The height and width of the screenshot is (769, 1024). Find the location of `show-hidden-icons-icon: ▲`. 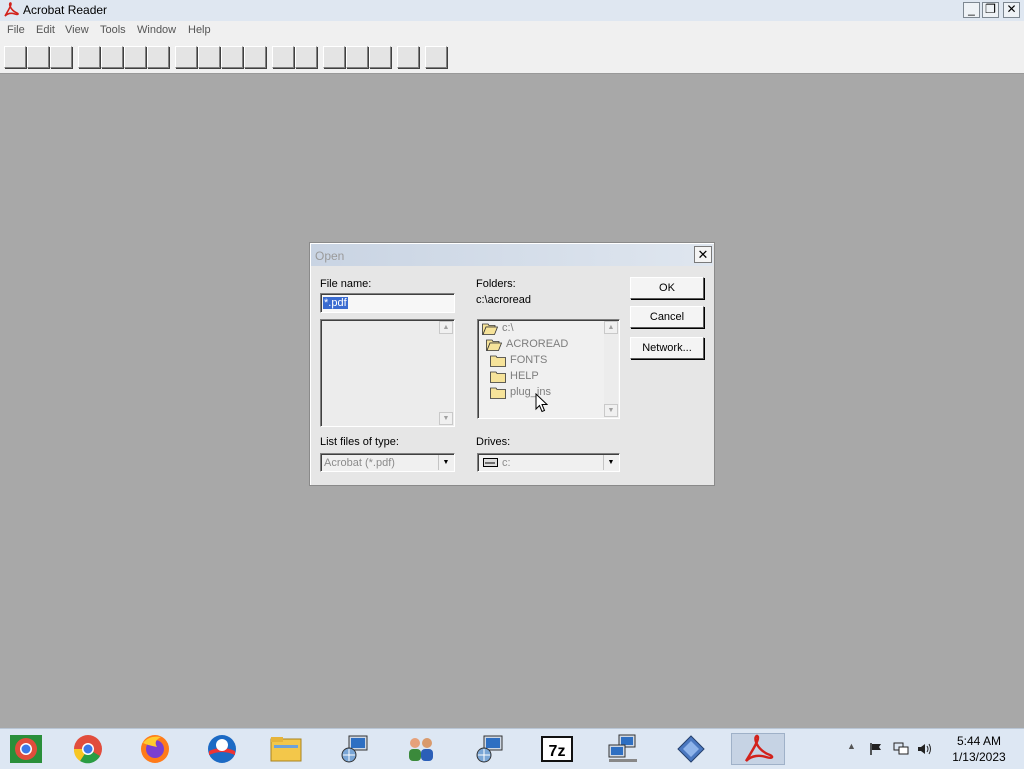

show-hidden-icons-icon: ▲ is located at coordinates (851, 746).